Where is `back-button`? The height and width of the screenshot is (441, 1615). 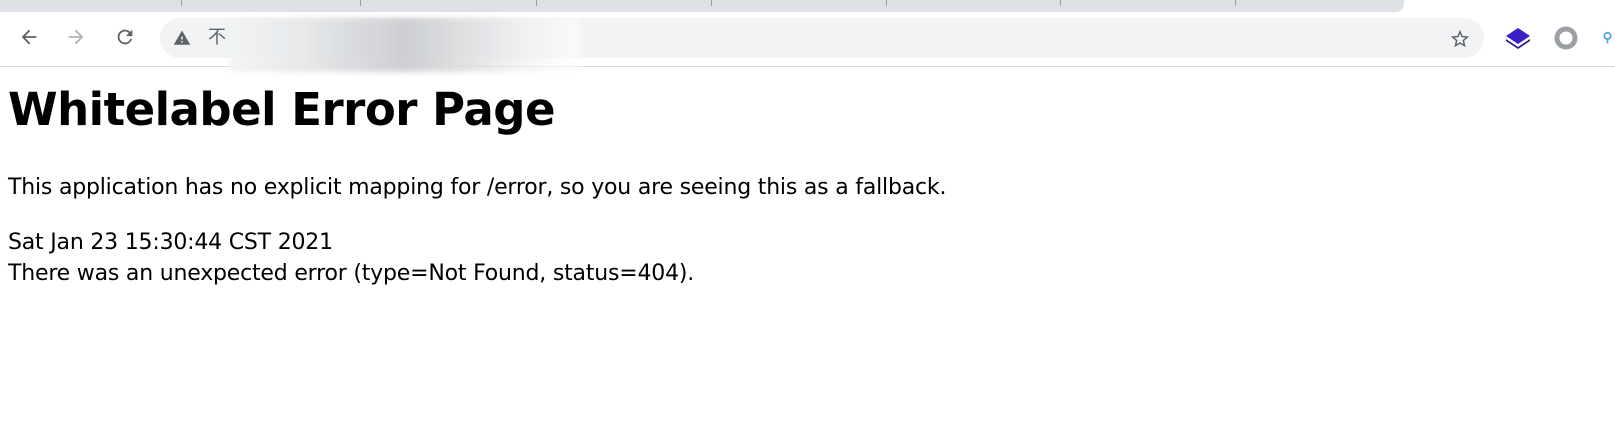 back-button is located at coordinates (29, 37).